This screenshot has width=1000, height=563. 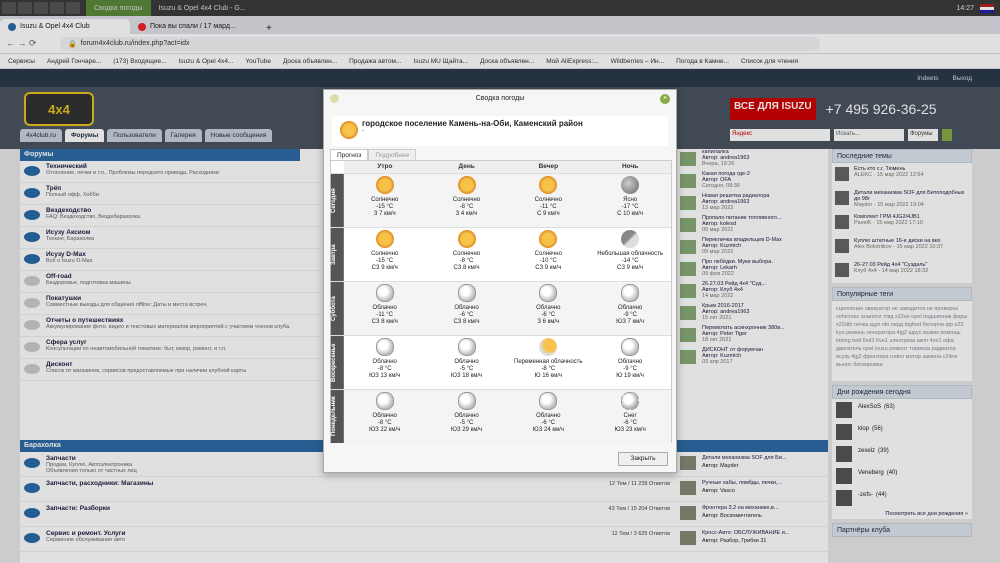 I want to click on moon-icon, so click(x=630, y=185).